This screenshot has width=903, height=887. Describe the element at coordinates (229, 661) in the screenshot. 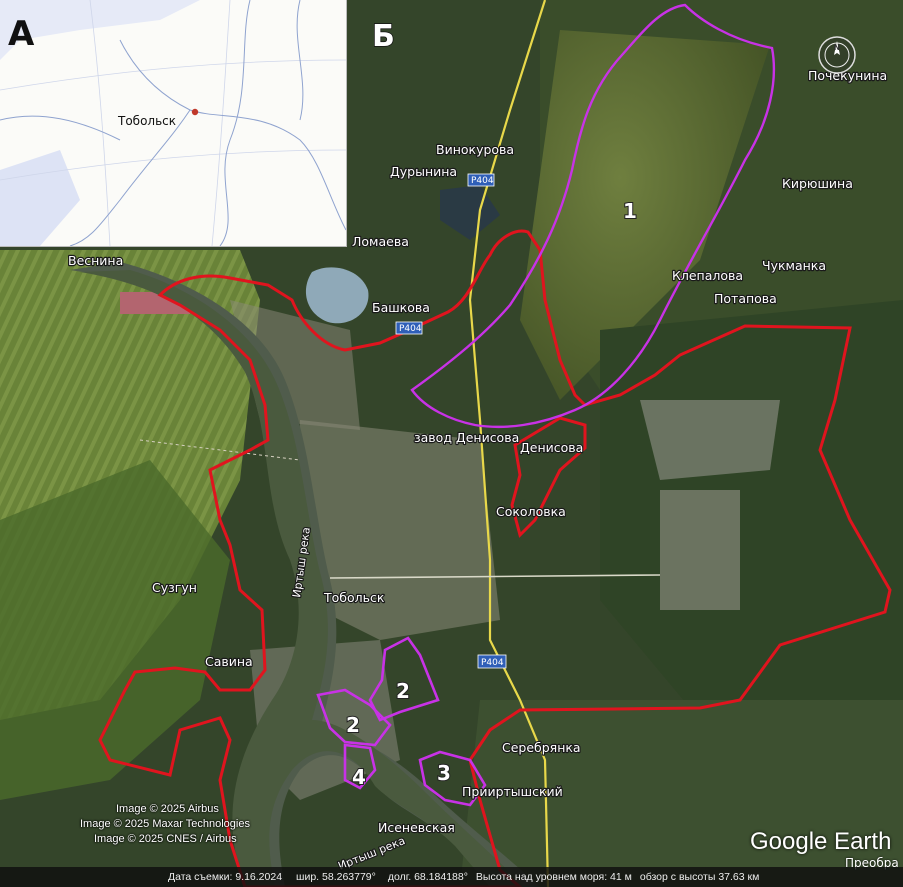

I see `place-savina: Савина` at that location.